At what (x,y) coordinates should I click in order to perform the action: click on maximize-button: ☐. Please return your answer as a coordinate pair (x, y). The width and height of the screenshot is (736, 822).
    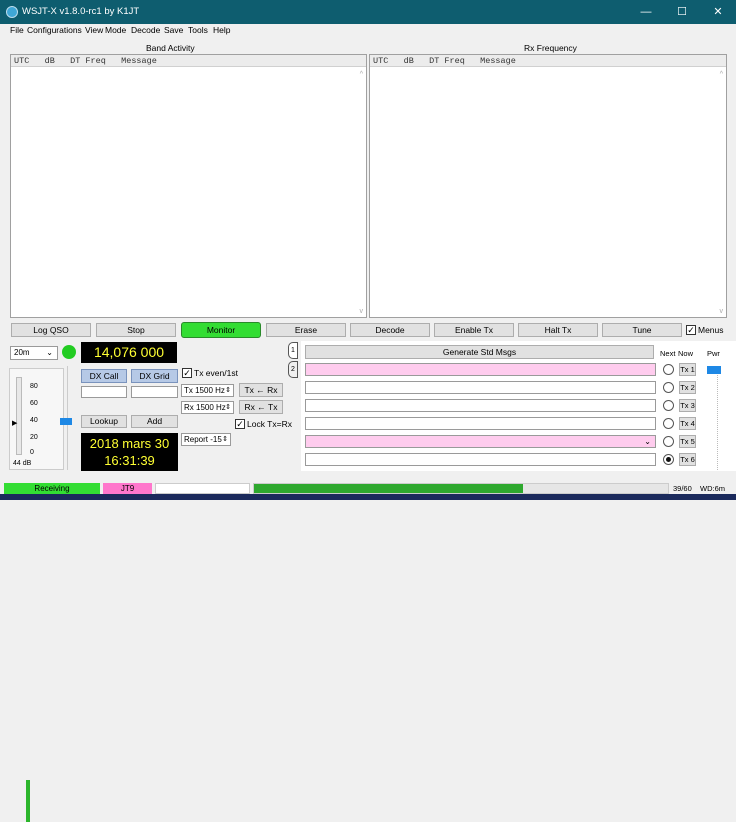
    Looking at the image, I should click on (682, 12).